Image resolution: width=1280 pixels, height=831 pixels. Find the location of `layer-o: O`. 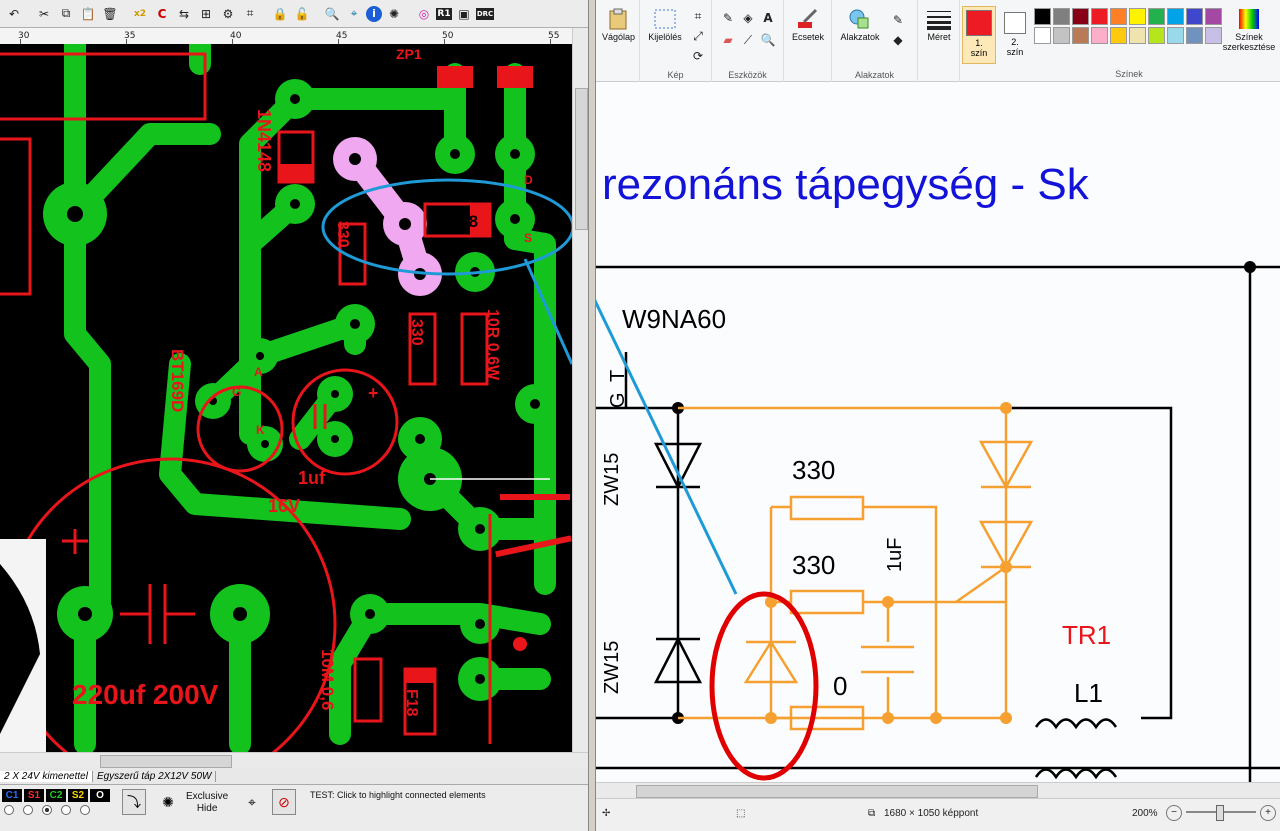

layer-o: O is located at coordinates (100, 795).